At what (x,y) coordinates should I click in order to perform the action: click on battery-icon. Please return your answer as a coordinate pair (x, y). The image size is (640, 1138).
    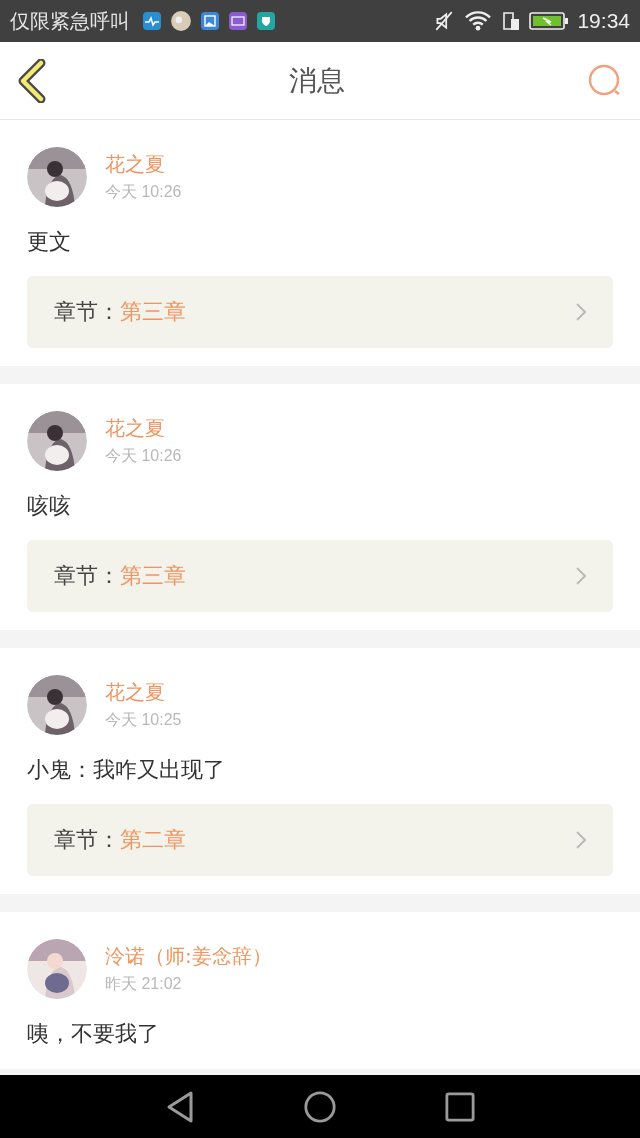
    Looking at the image, I should click on (549, 21).